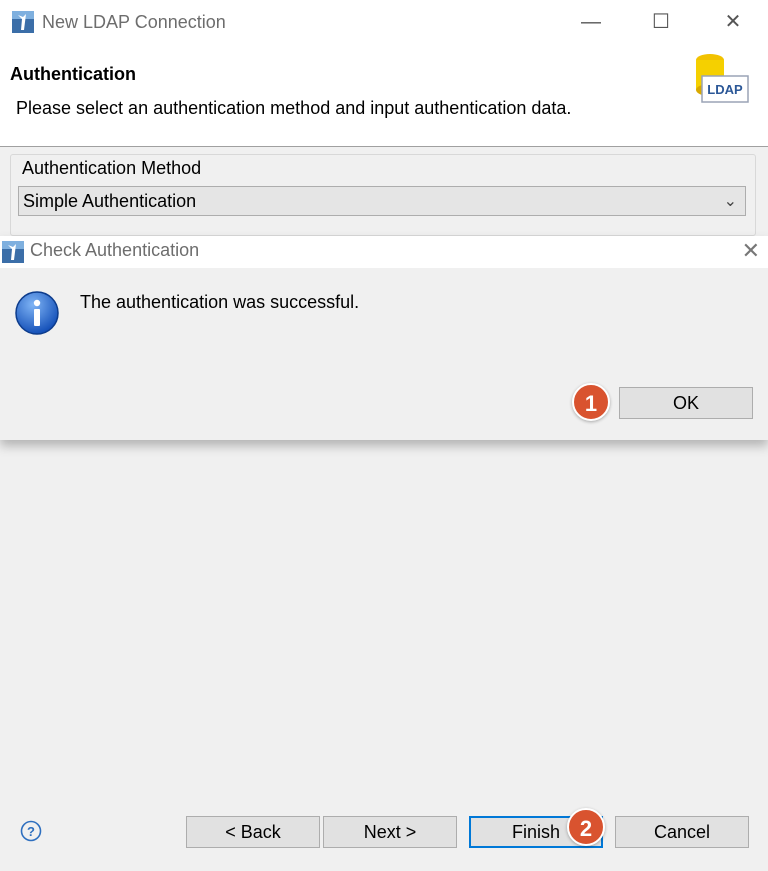 The width and height of the screenshot is (768, 871). I want to click on back-button: < Back, so click(253, 832).